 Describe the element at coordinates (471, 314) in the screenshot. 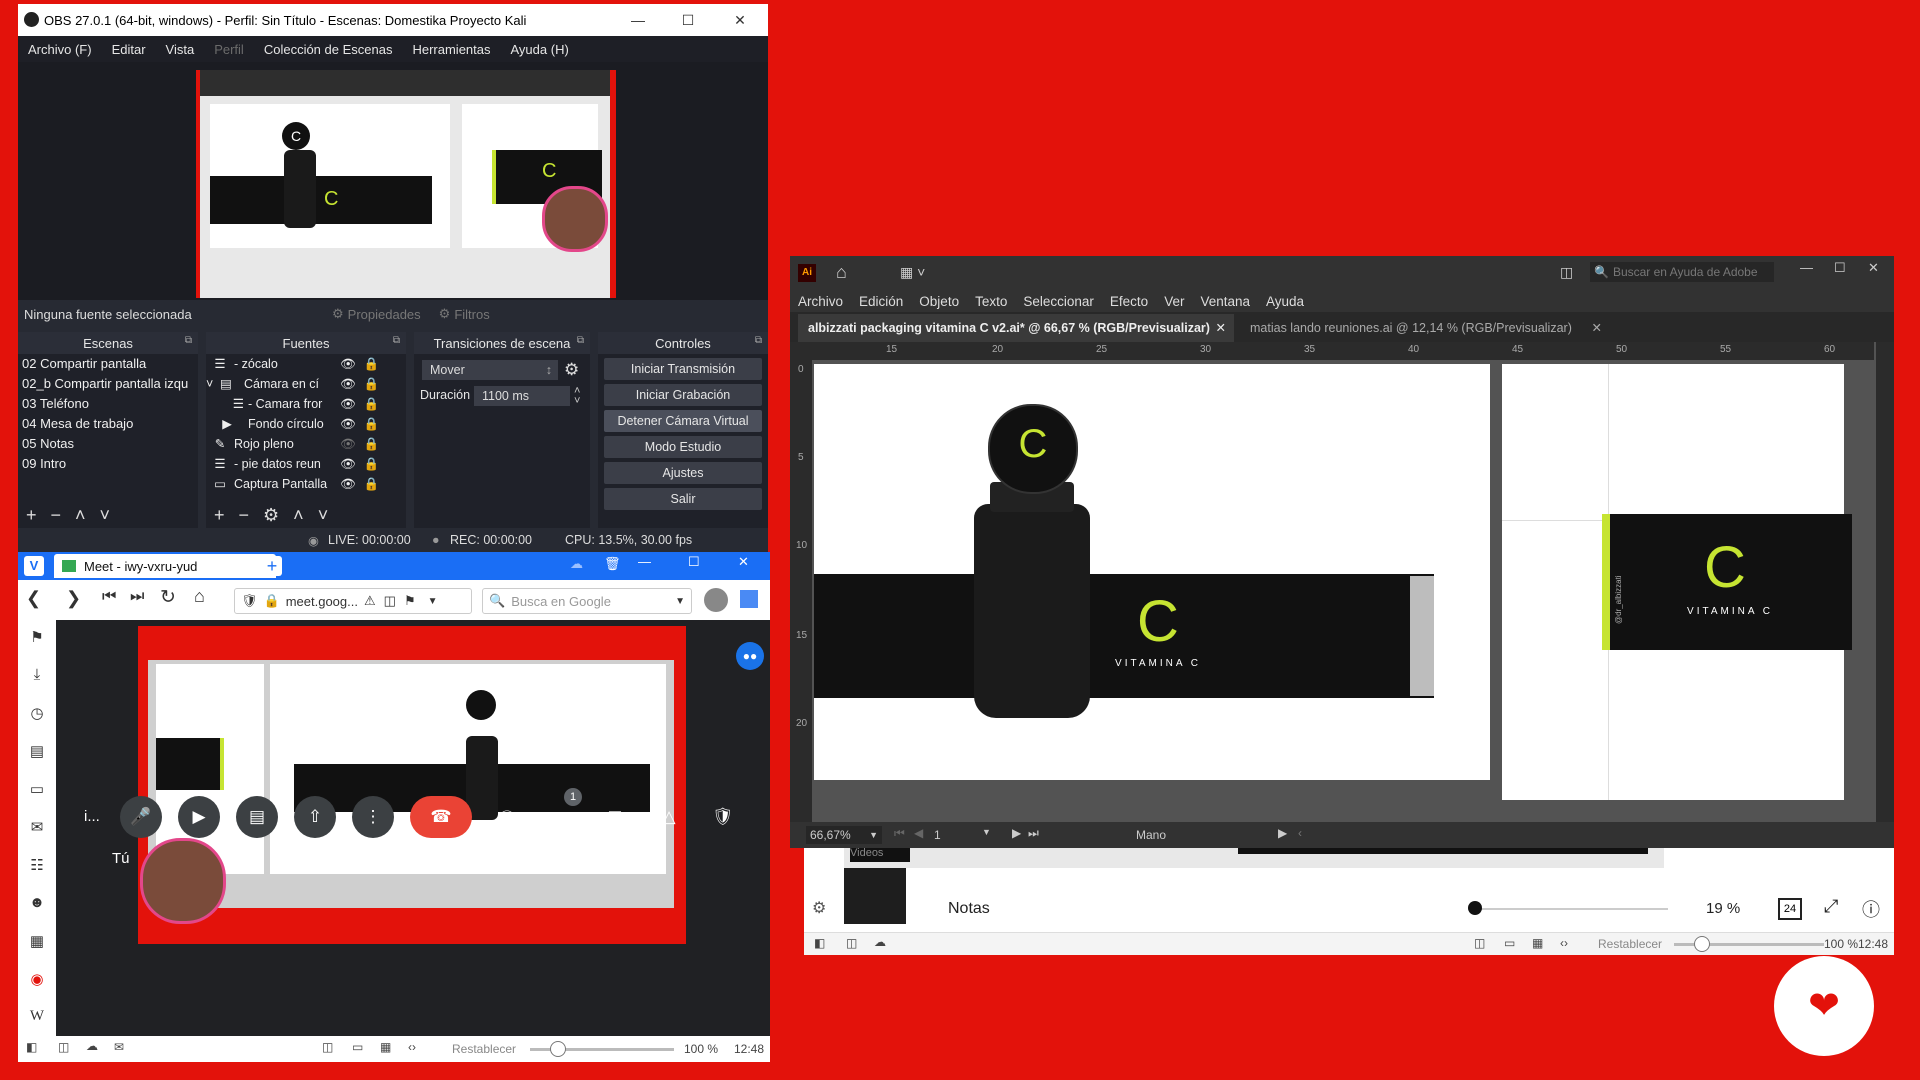

I see `filters-button: Filtros` at that location.